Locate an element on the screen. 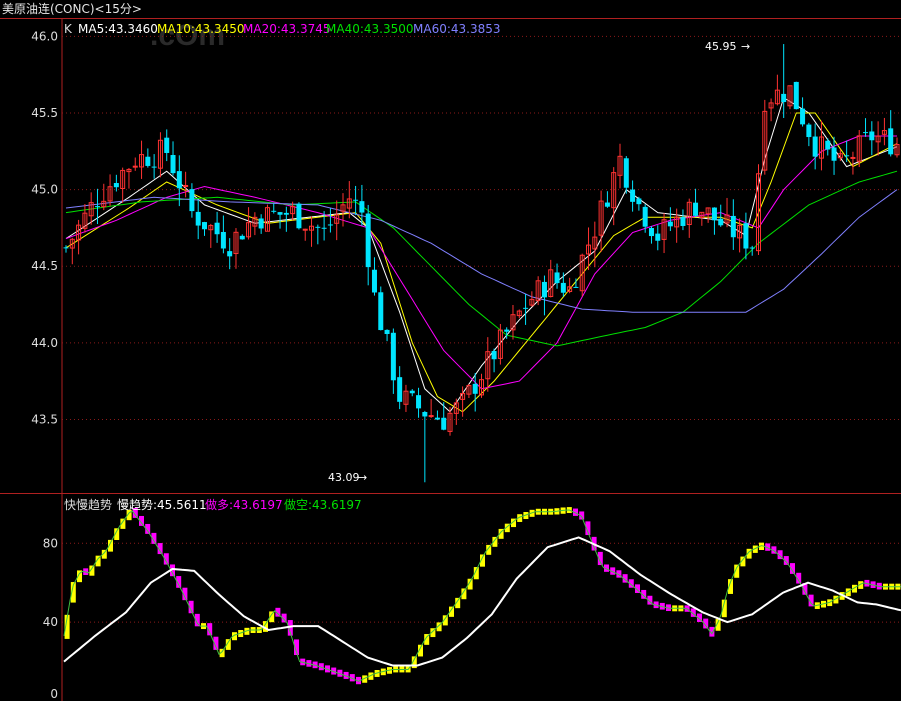 The image size is (901, 701). legend-ma40: MA40:43.3500 is located at coordinates (370, 29).